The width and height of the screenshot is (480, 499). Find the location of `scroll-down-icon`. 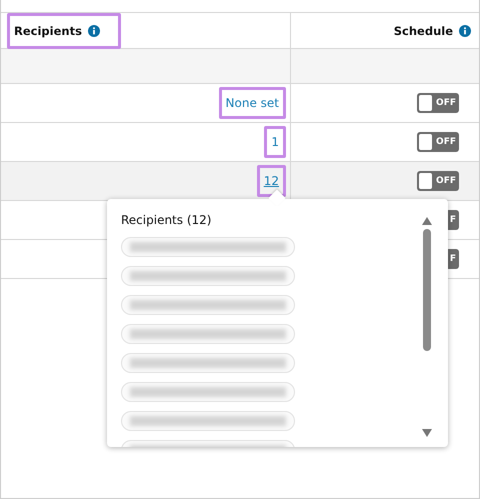

scroll-down-icon is located at coordinates (427, 433).